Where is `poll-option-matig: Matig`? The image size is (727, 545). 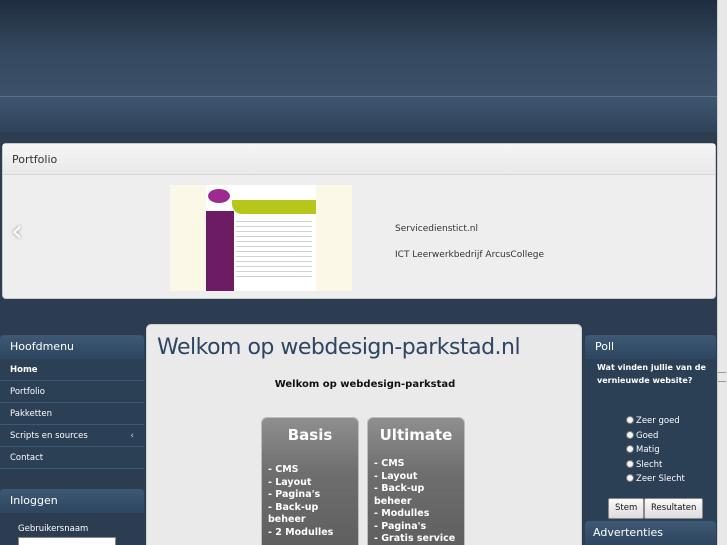
poll-option-matig: Matig is located at coordinates (643, 450).